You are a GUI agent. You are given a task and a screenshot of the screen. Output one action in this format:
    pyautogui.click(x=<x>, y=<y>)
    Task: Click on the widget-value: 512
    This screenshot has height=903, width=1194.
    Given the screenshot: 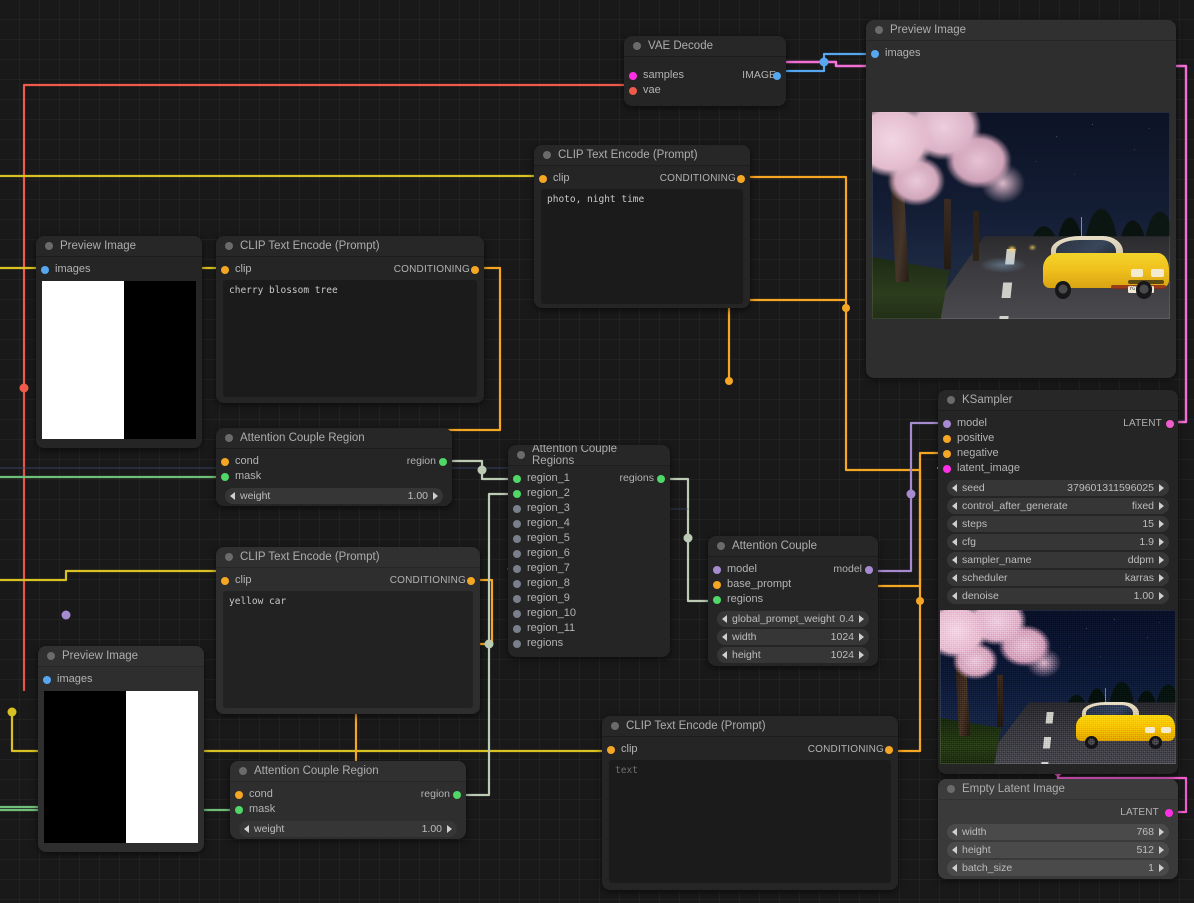 What is the action you would take?
    pyautogui.click(x=1145, y=850)
    